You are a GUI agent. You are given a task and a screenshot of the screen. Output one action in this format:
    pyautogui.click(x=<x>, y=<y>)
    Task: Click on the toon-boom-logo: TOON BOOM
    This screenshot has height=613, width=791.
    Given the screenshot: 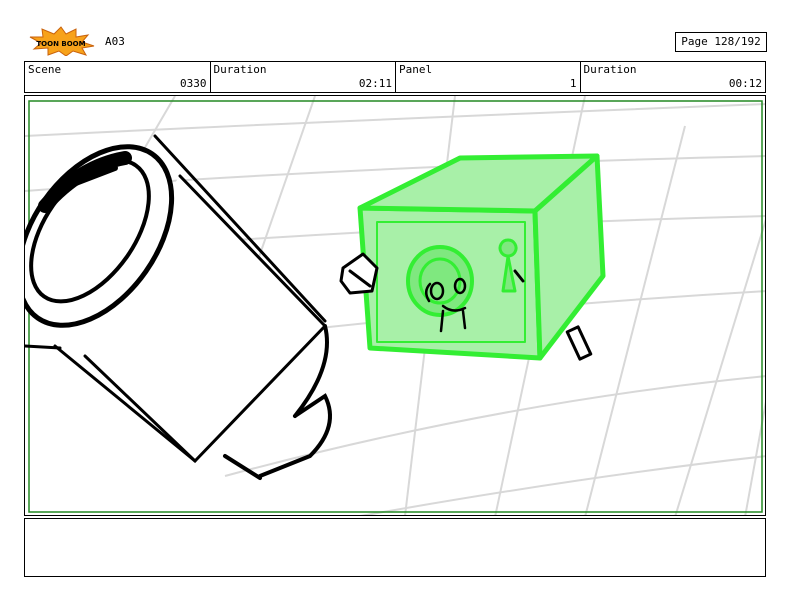 What is the action you would take?
    pyautogui.click(x=61, y=41)
    